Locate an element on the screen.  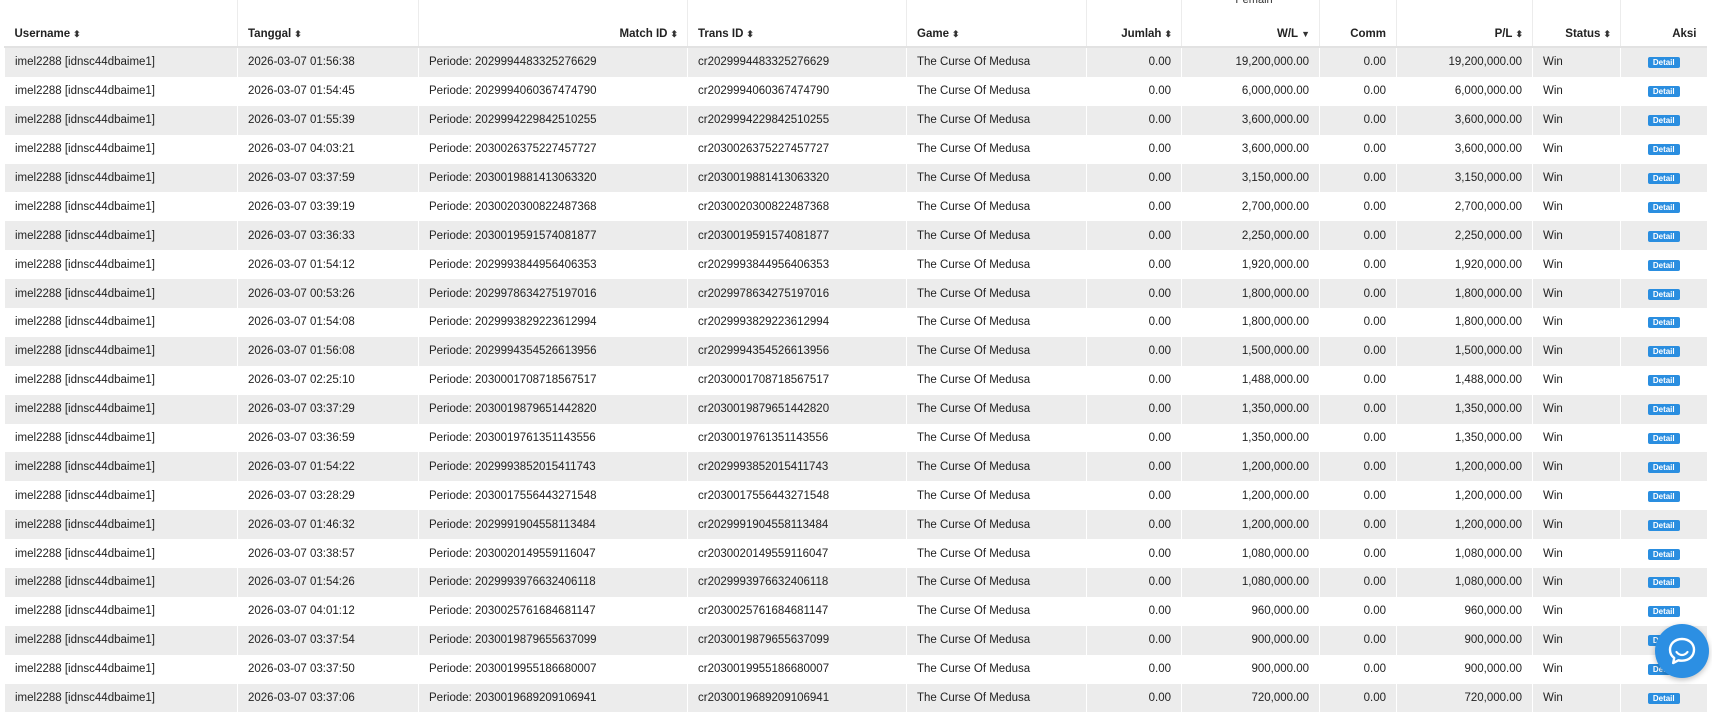
col-header-game: Game ⬍ is located at coordinates (996, 24).